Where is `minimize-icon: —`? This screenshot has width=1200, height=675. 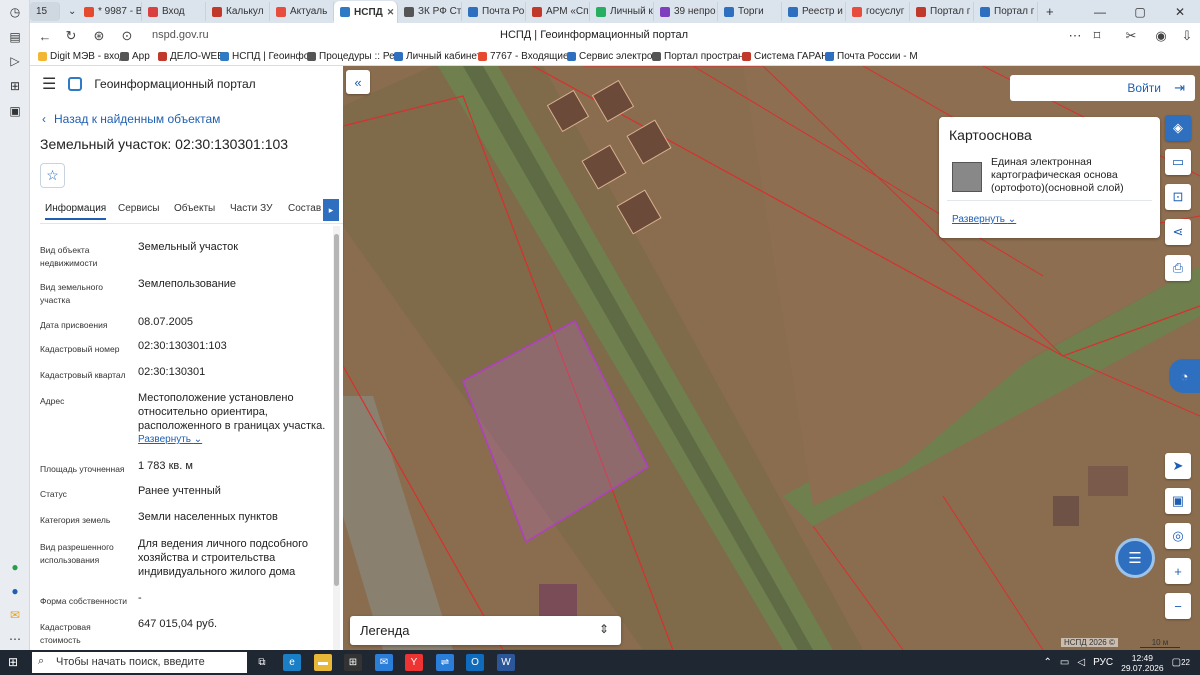
minimize-icon: — is located at coordinates (1100, 11).